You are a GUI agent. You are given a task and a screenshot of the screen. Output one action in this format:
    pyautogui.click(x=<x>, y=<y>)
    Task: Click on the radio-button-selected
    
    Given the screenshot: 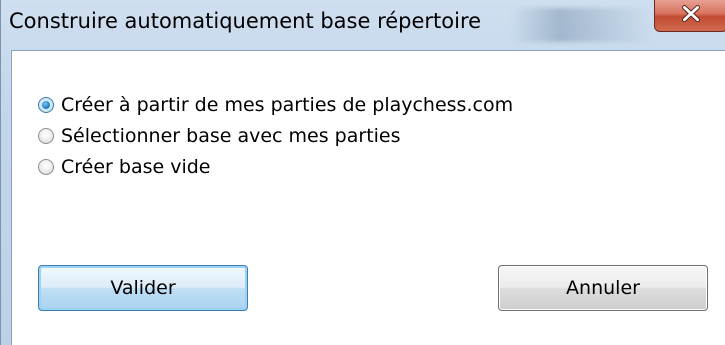 What is the action you would take?
    pyautogui.click(x=46, y=104)
    